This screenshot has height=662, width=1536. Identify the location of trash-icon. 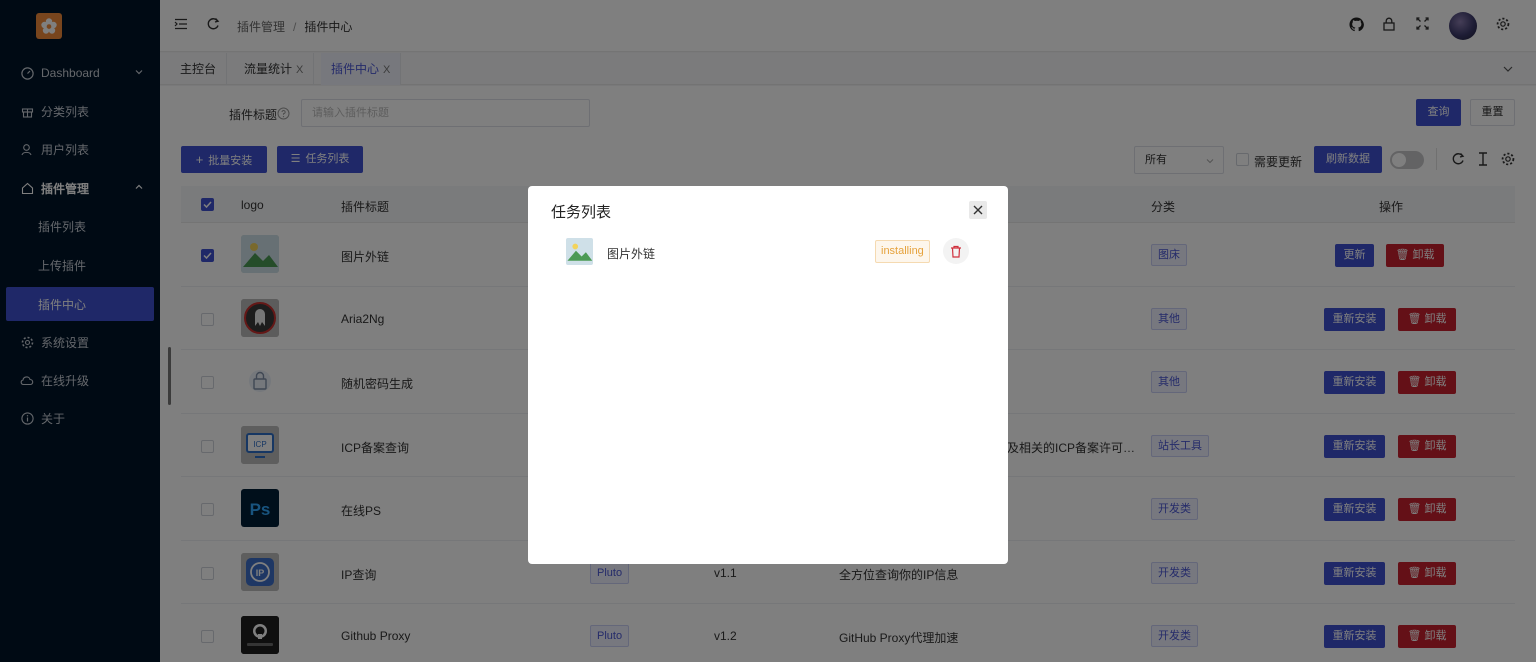
(956, 251).